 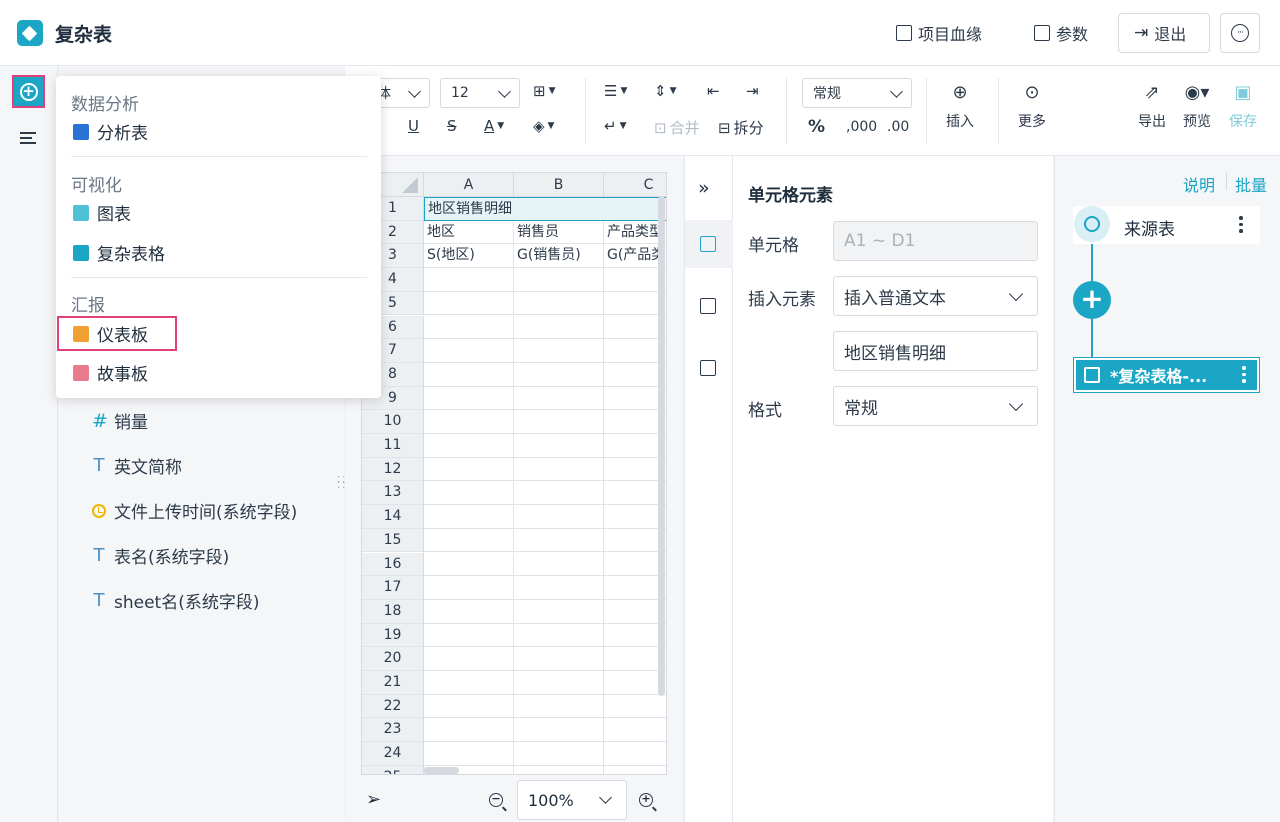 I want to click on send-icon: ➢, so click(x=373, y=799).